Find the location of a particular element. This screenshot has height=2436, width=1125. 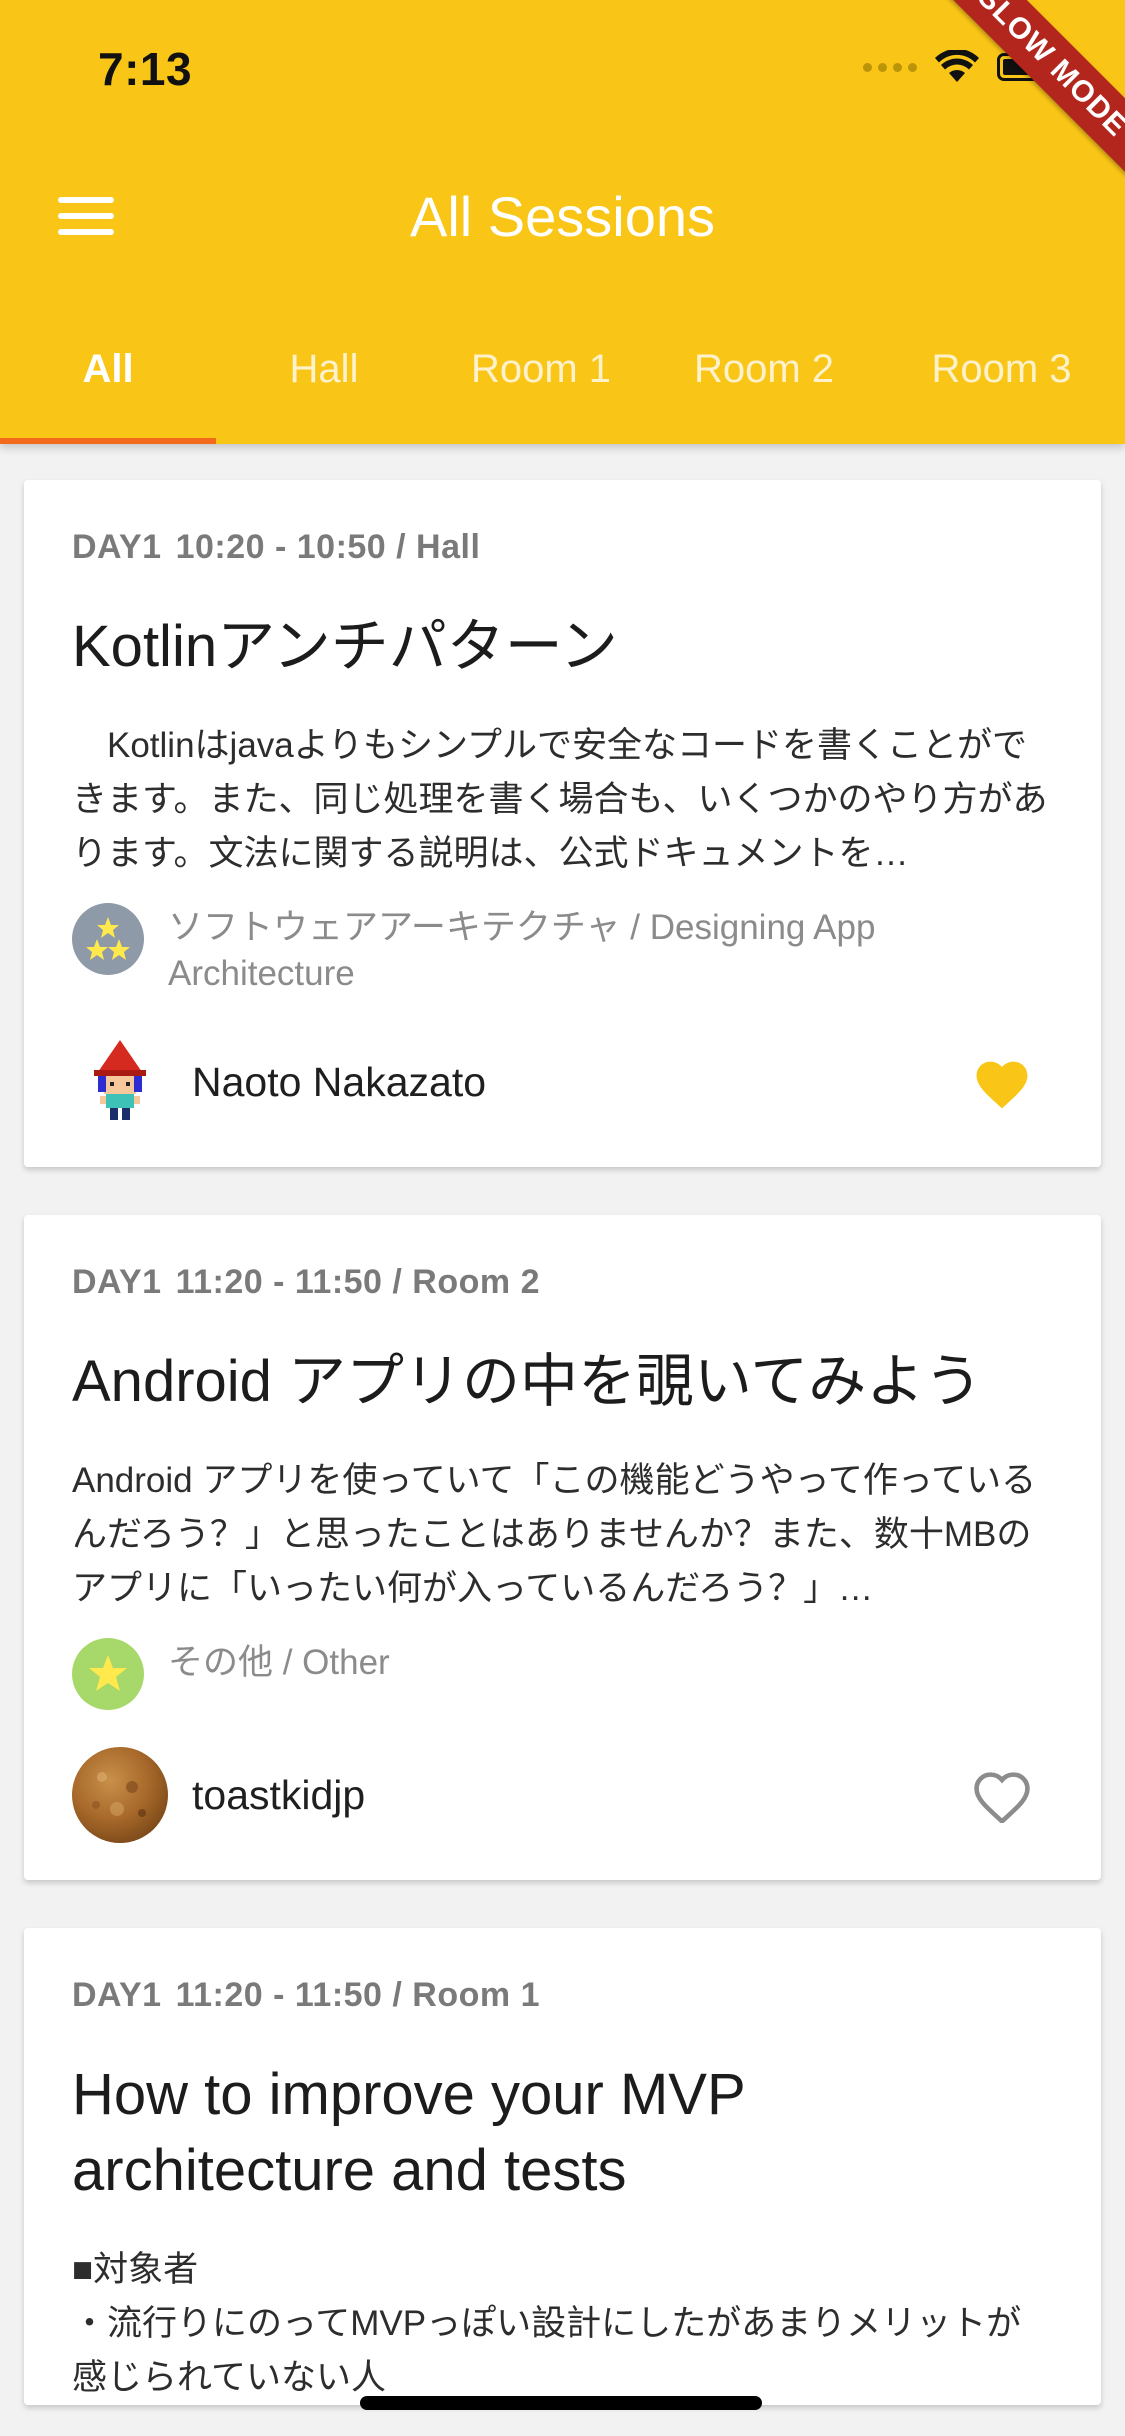

speaker-name: Naoto Nakazato is located at coordinates (339, 1081).